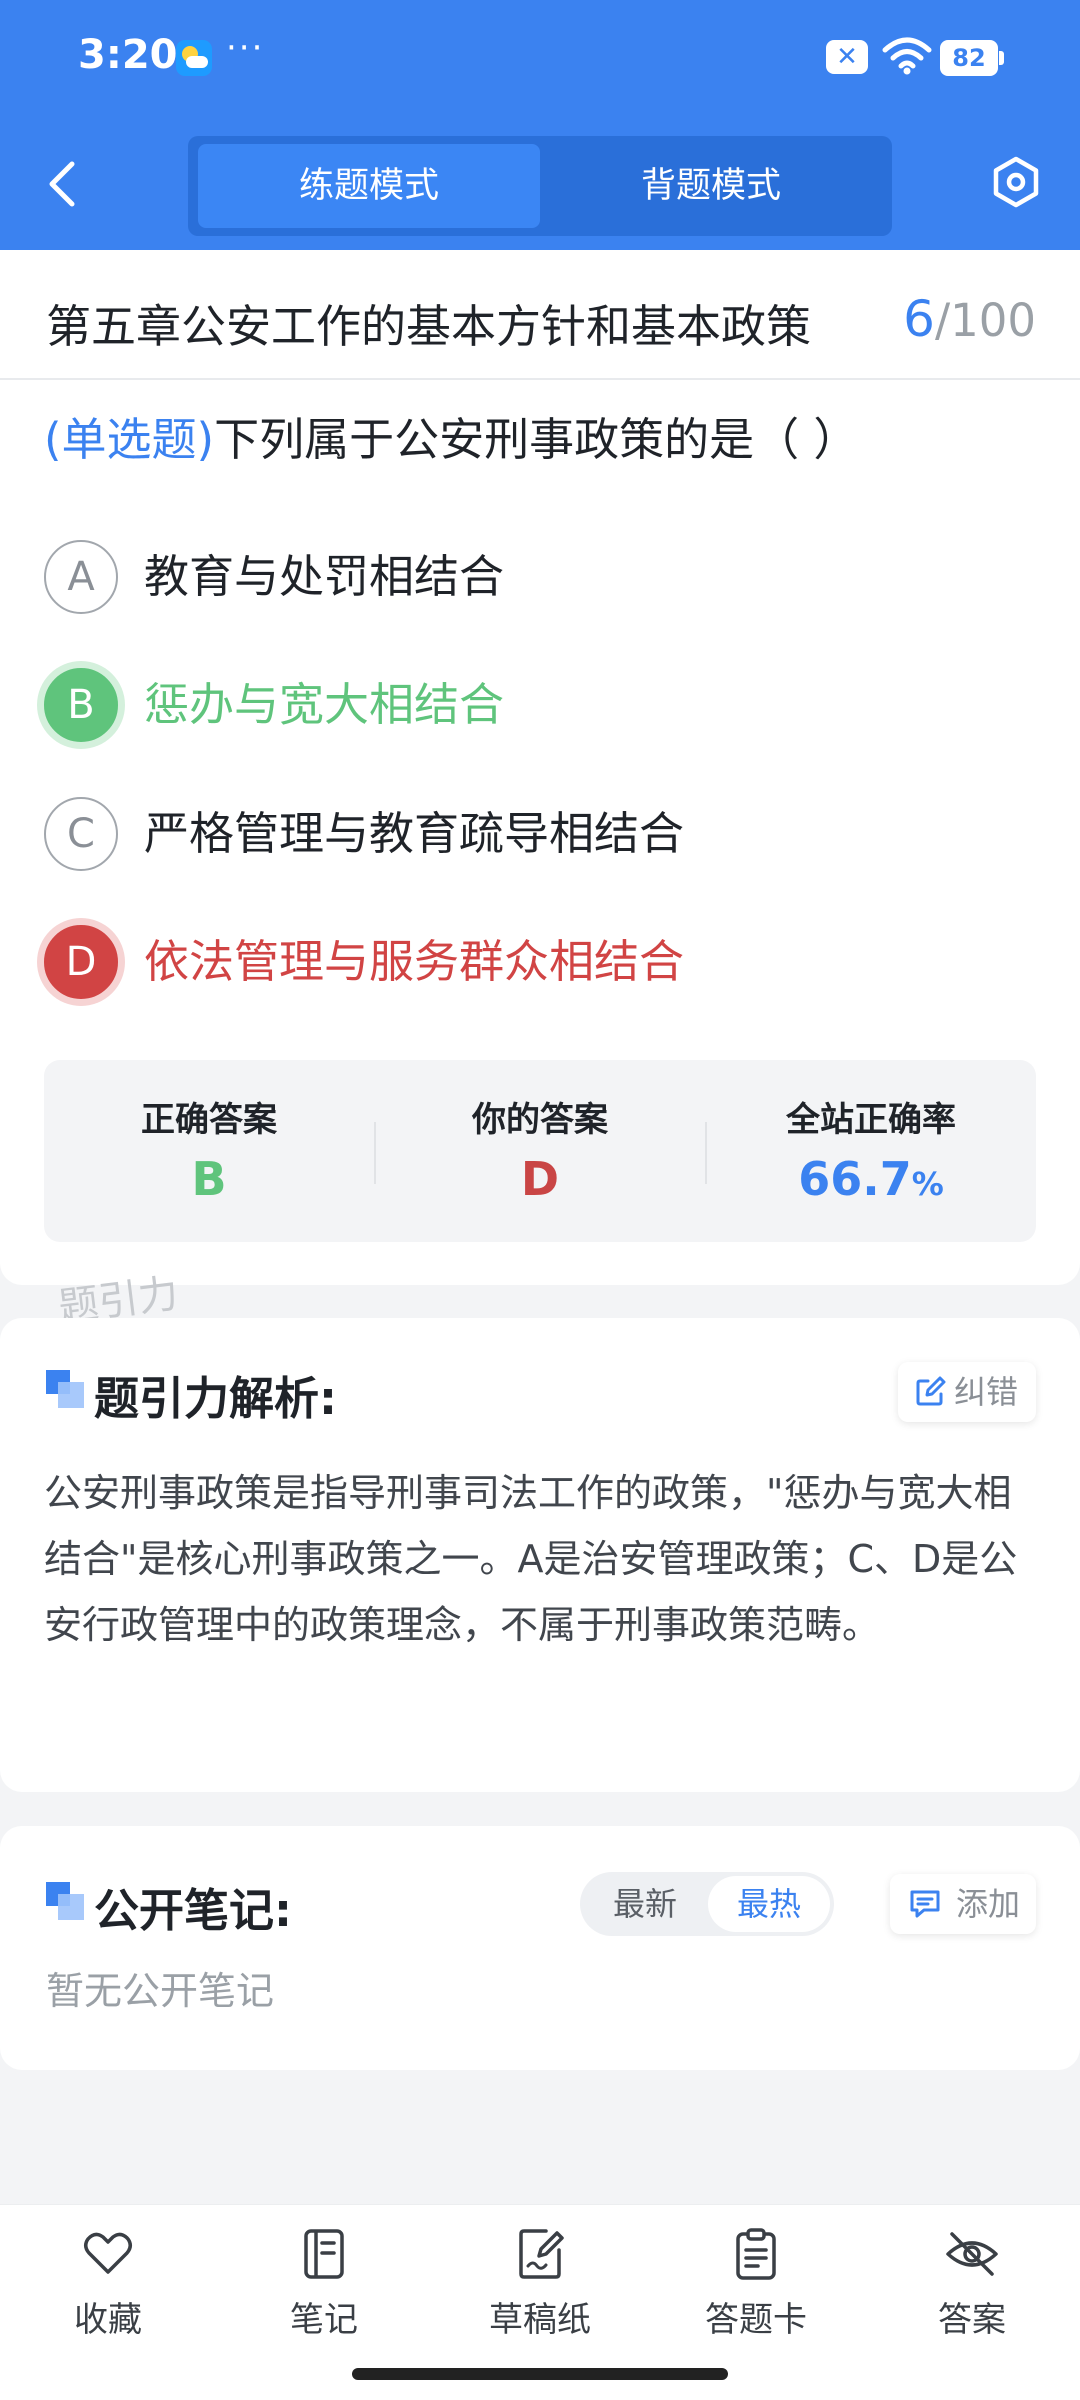  I want to click on option-letter-c: C, so click(81, 834).